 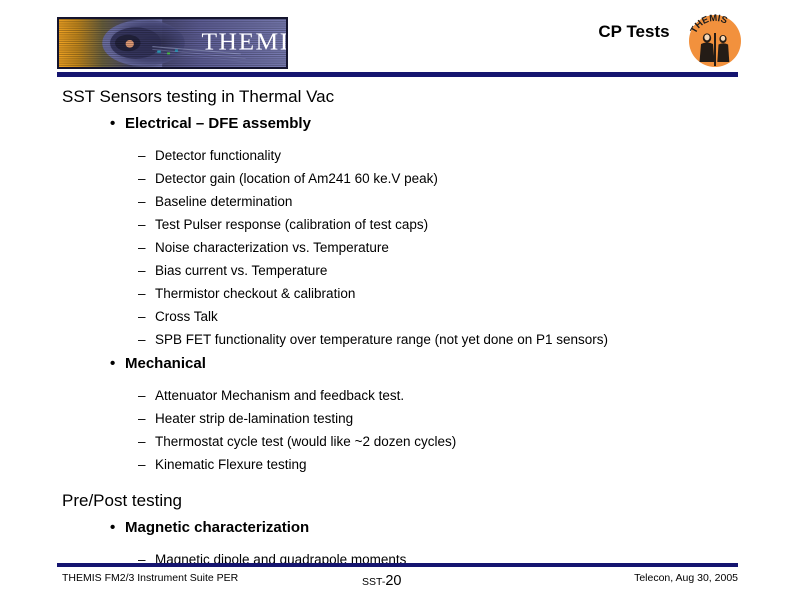 I want to click on bullet-level2-magnetic: • Magnetic characterization, so click(x=451, y=528).